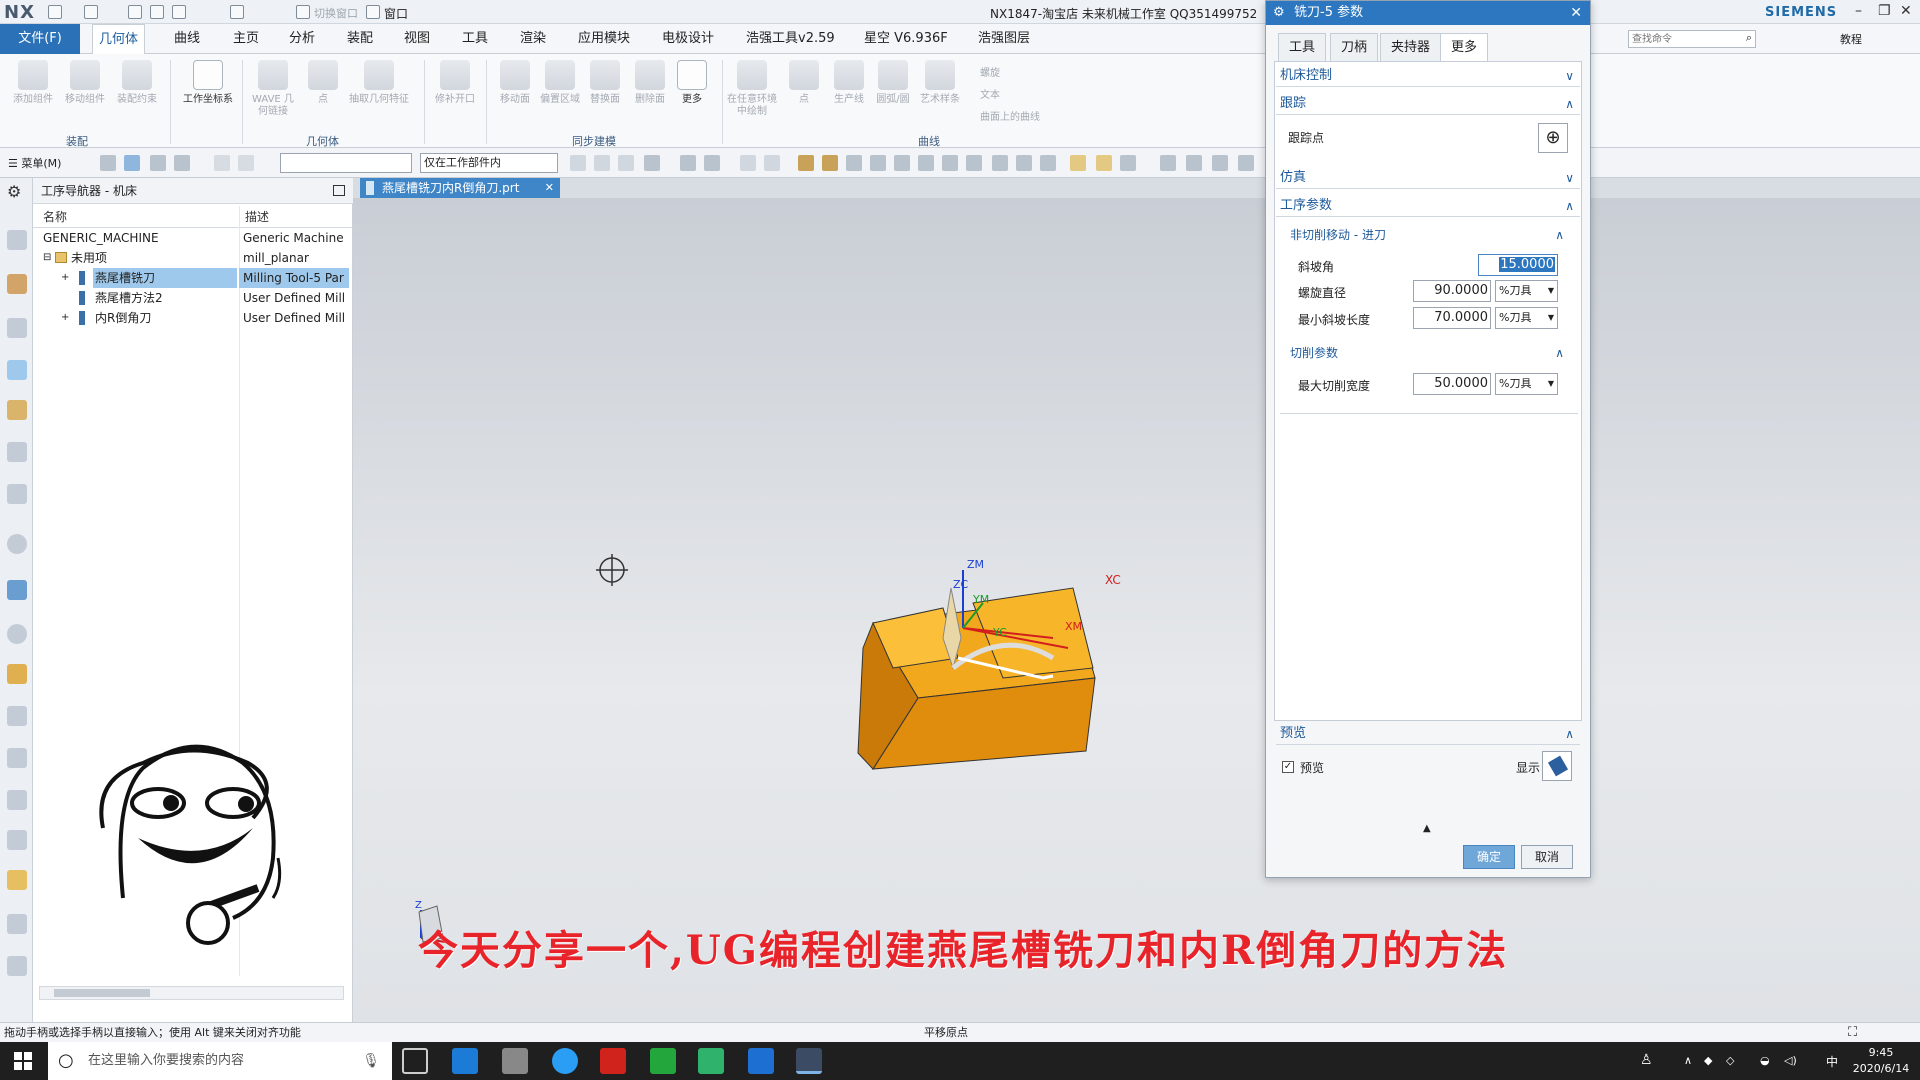 This screenshot has width=1920, height=1080. I want to click on machine-control-section: 机床控制 ∨, so click(1428, 76).